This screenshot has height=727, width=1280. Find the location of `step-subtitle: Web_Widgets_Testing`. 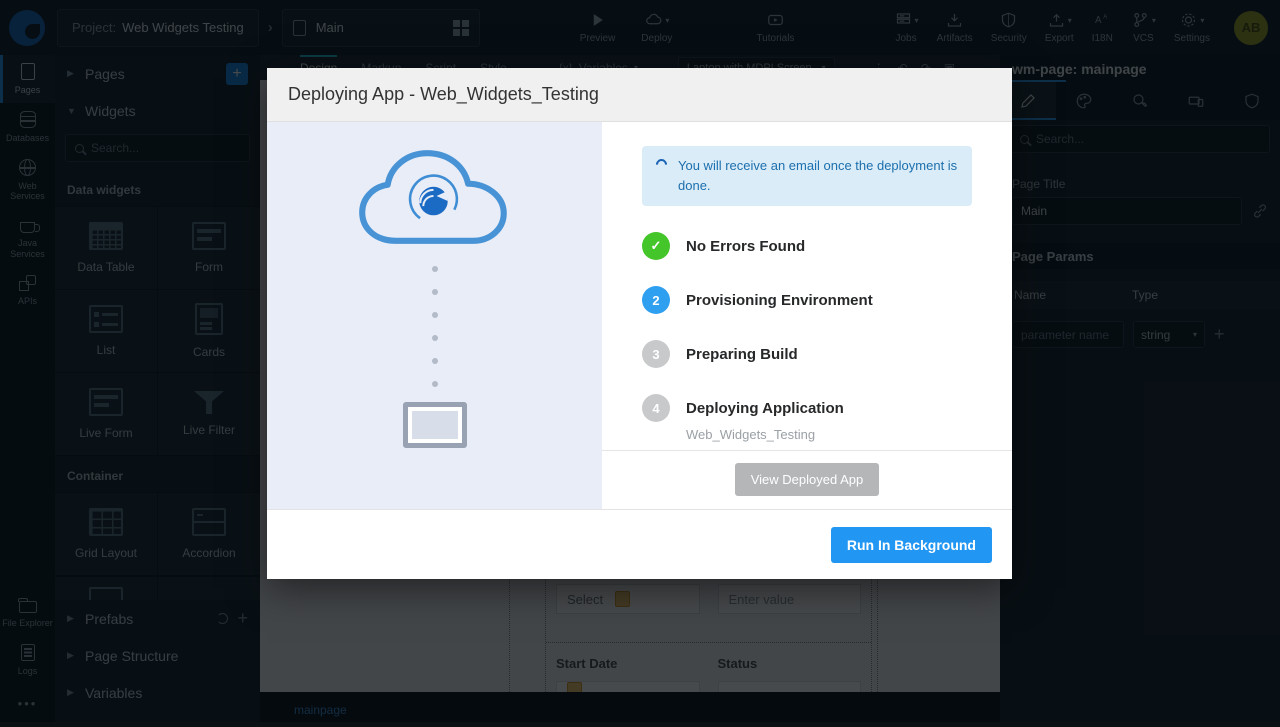

step-subtitle: Web_Widgets_Testing is located at coordinates (751, 435).